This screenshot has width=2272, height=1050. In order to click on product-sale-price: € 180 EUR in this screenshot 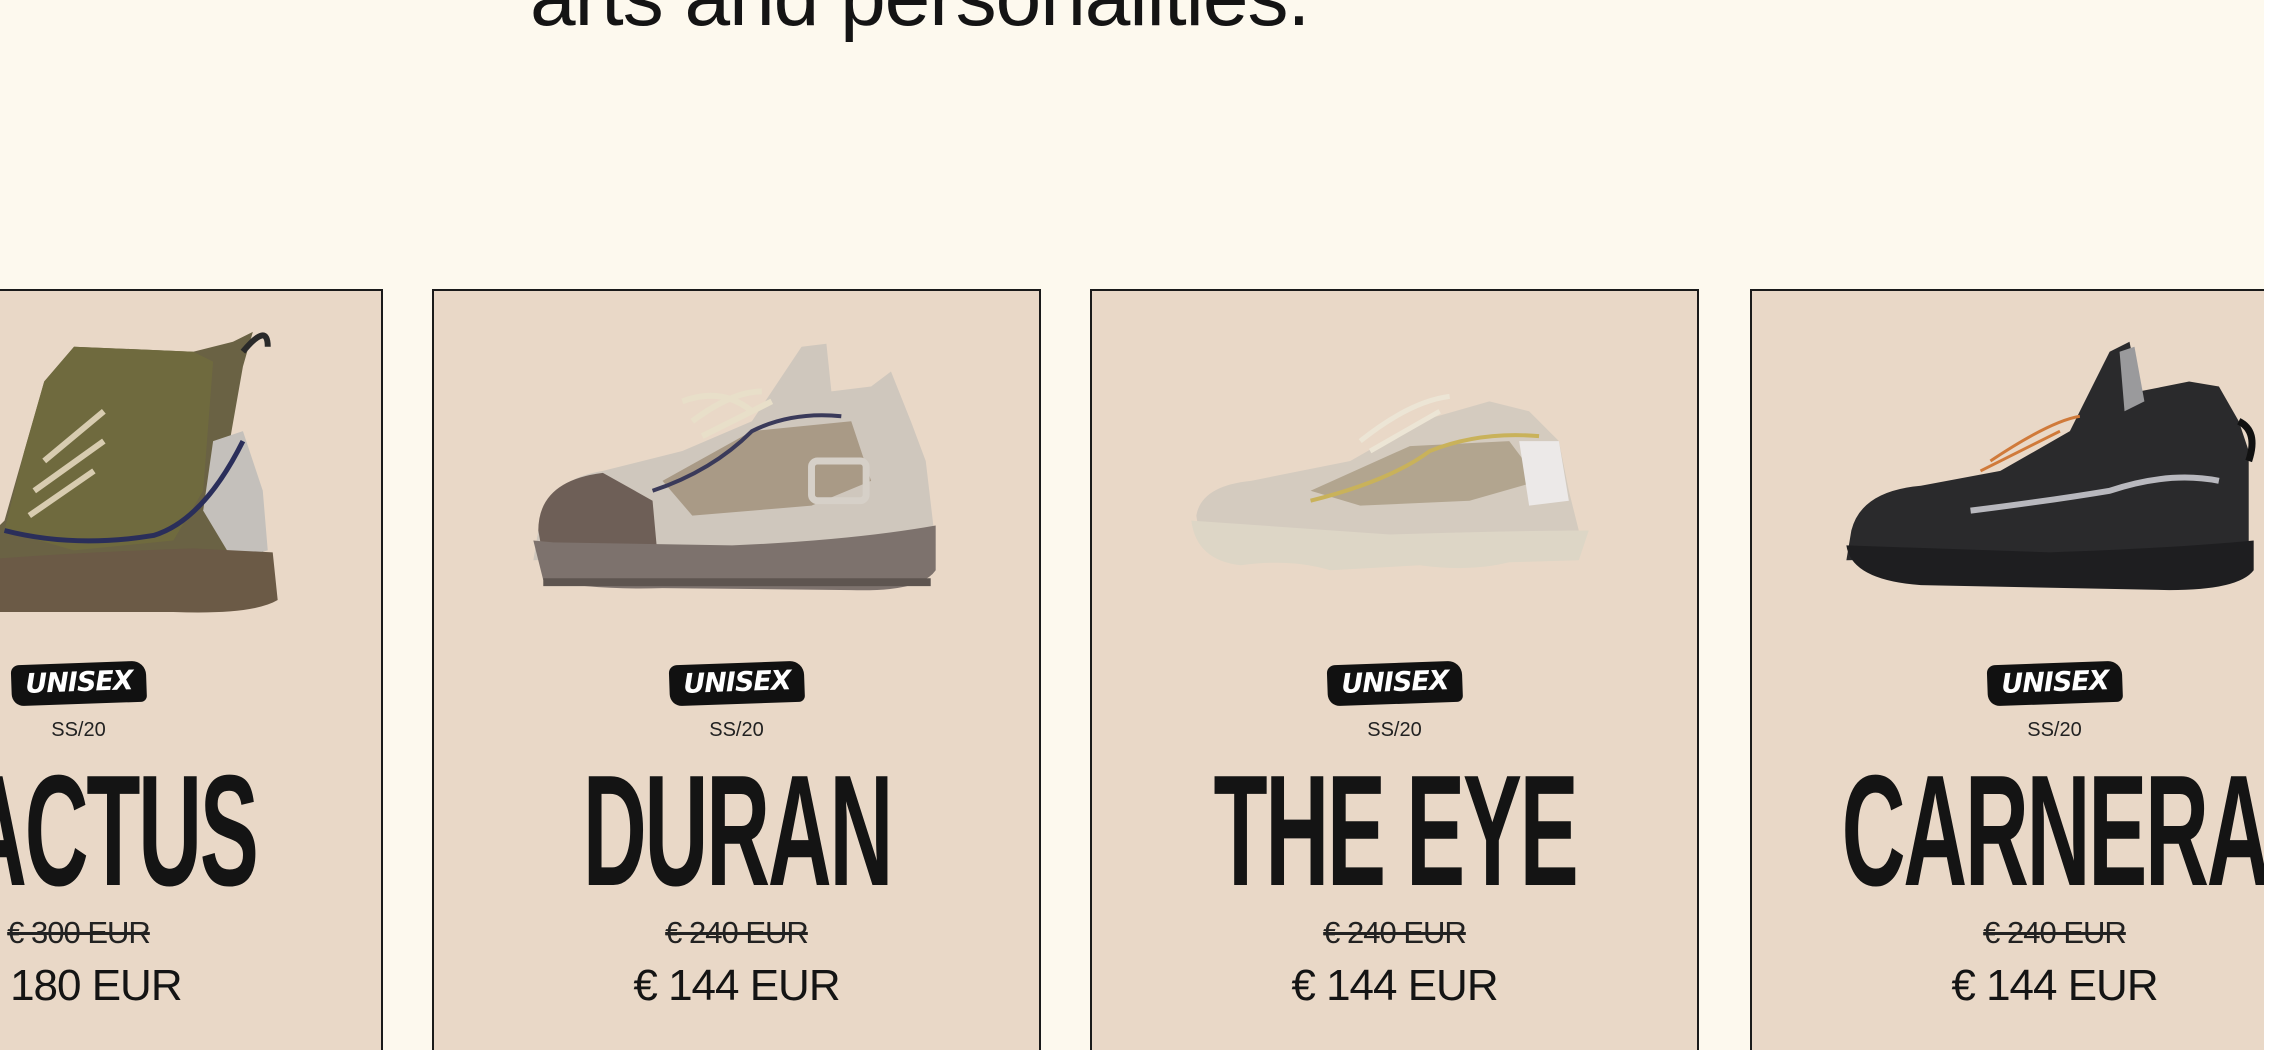, I will do `click(91, 985)`.